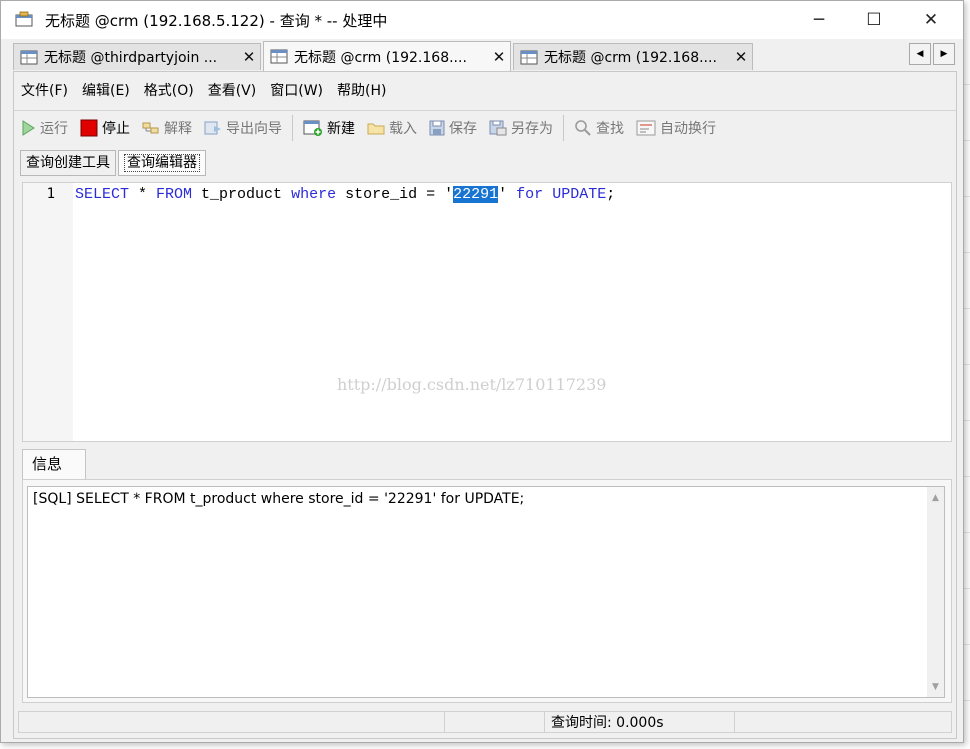 Image resolution: width=970 pixels, height=749 pixels. I want to click on code-text: store_id = ', so click(395, 194).